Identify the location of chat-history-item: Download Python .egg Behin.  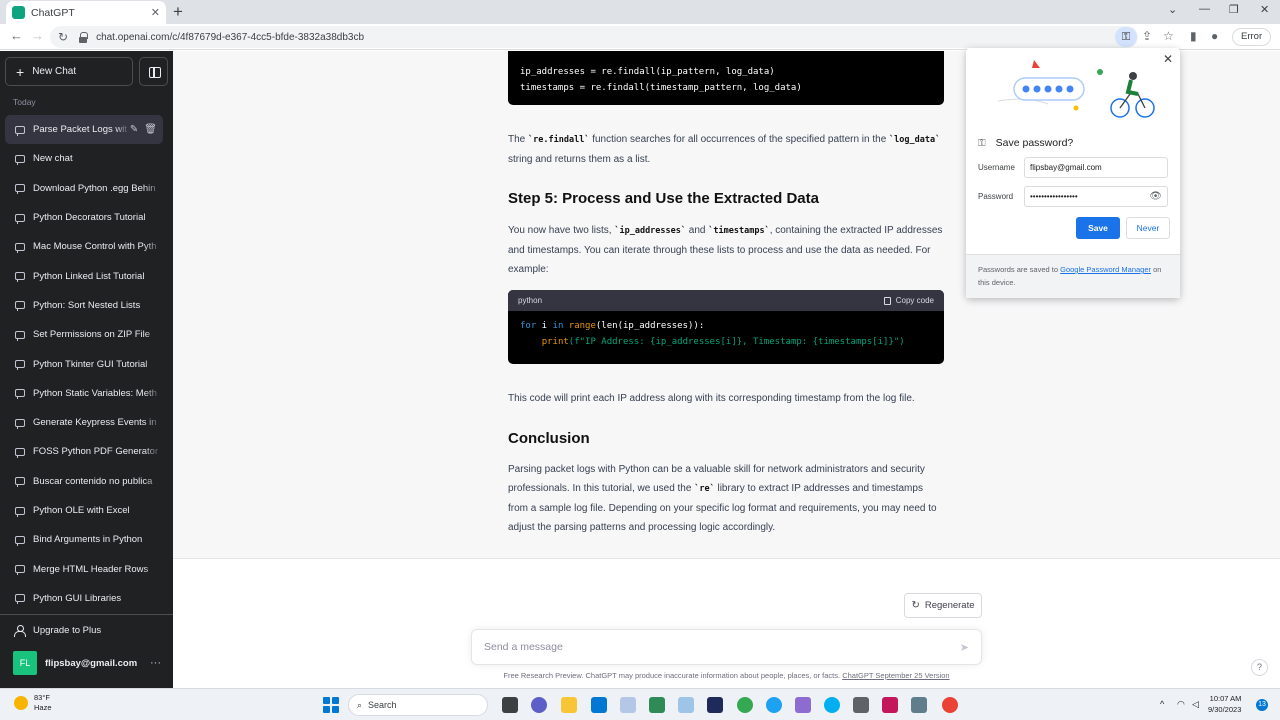
(84, 188).